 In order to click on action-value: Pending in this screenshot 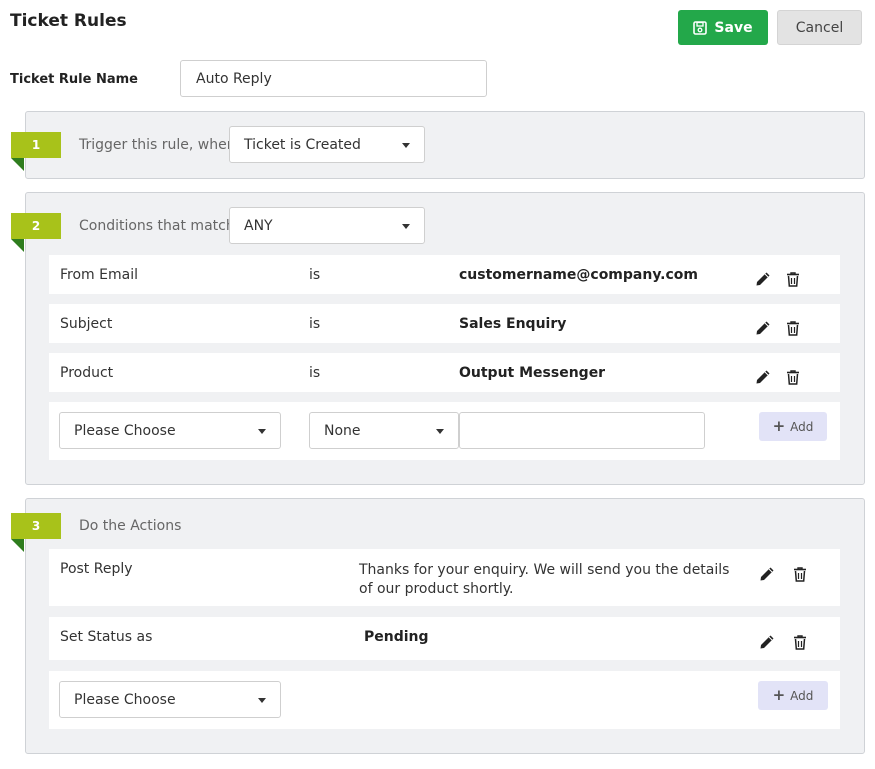, I will do `click(396, 637)`.